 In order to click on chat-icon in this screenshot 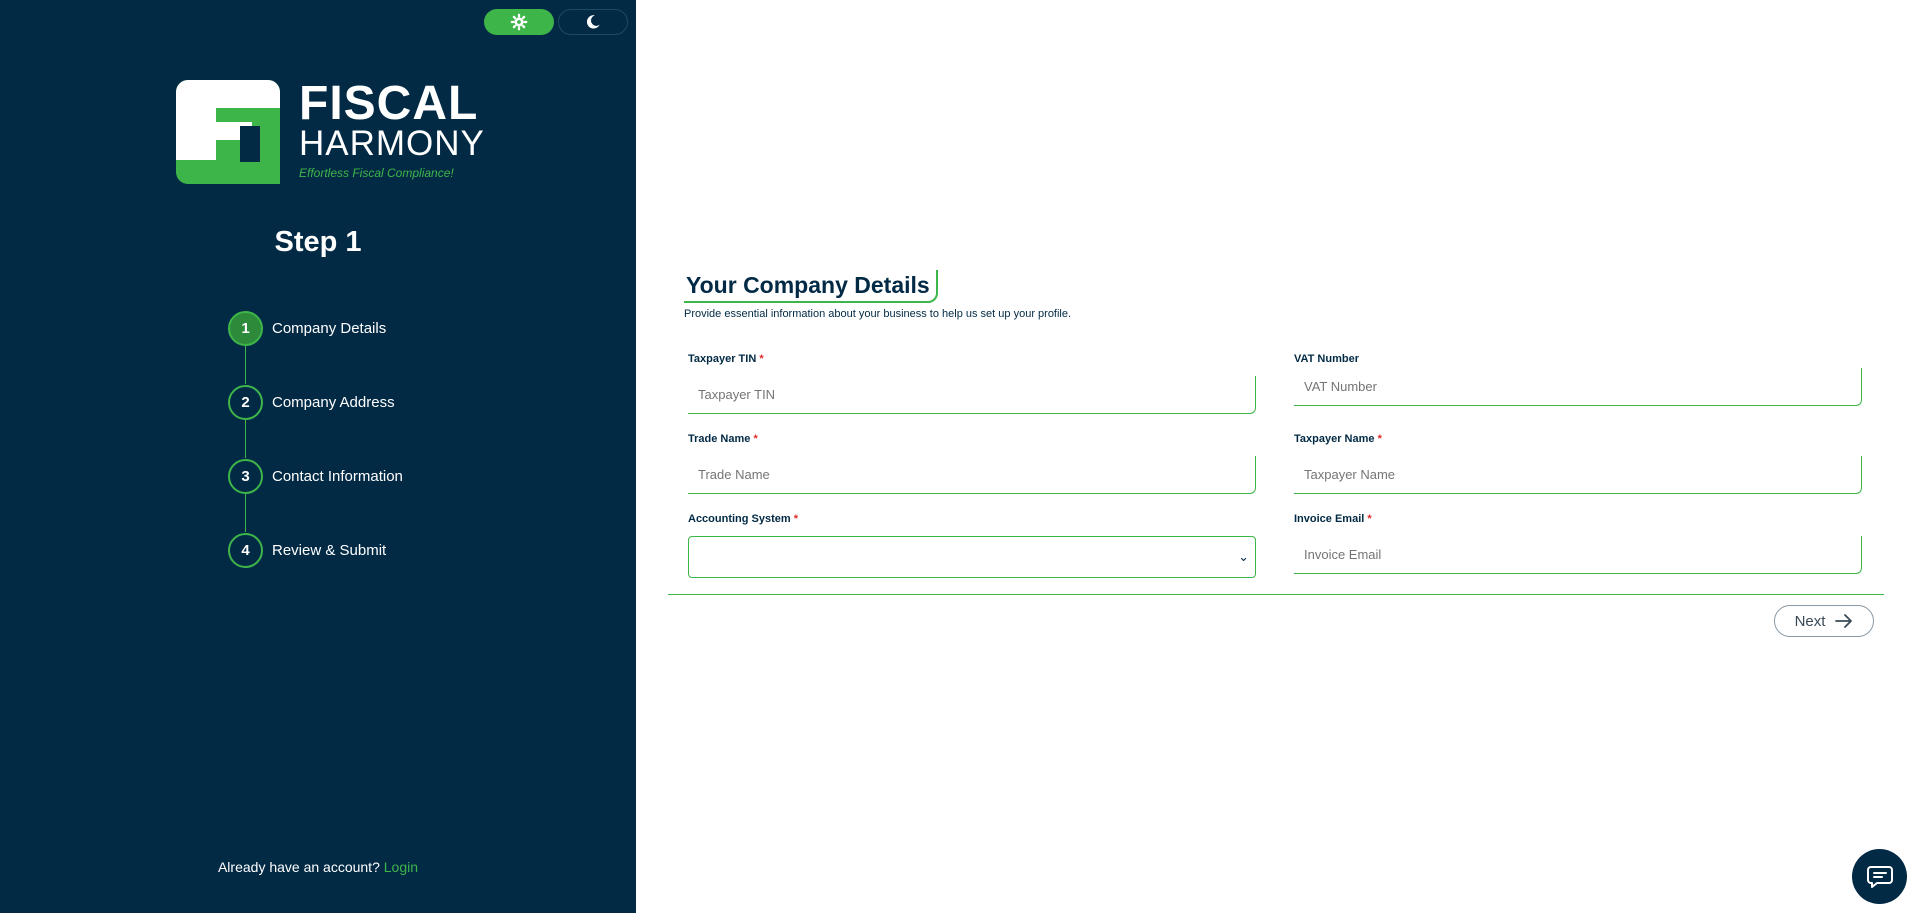, I will do `click(1879, 876)`.